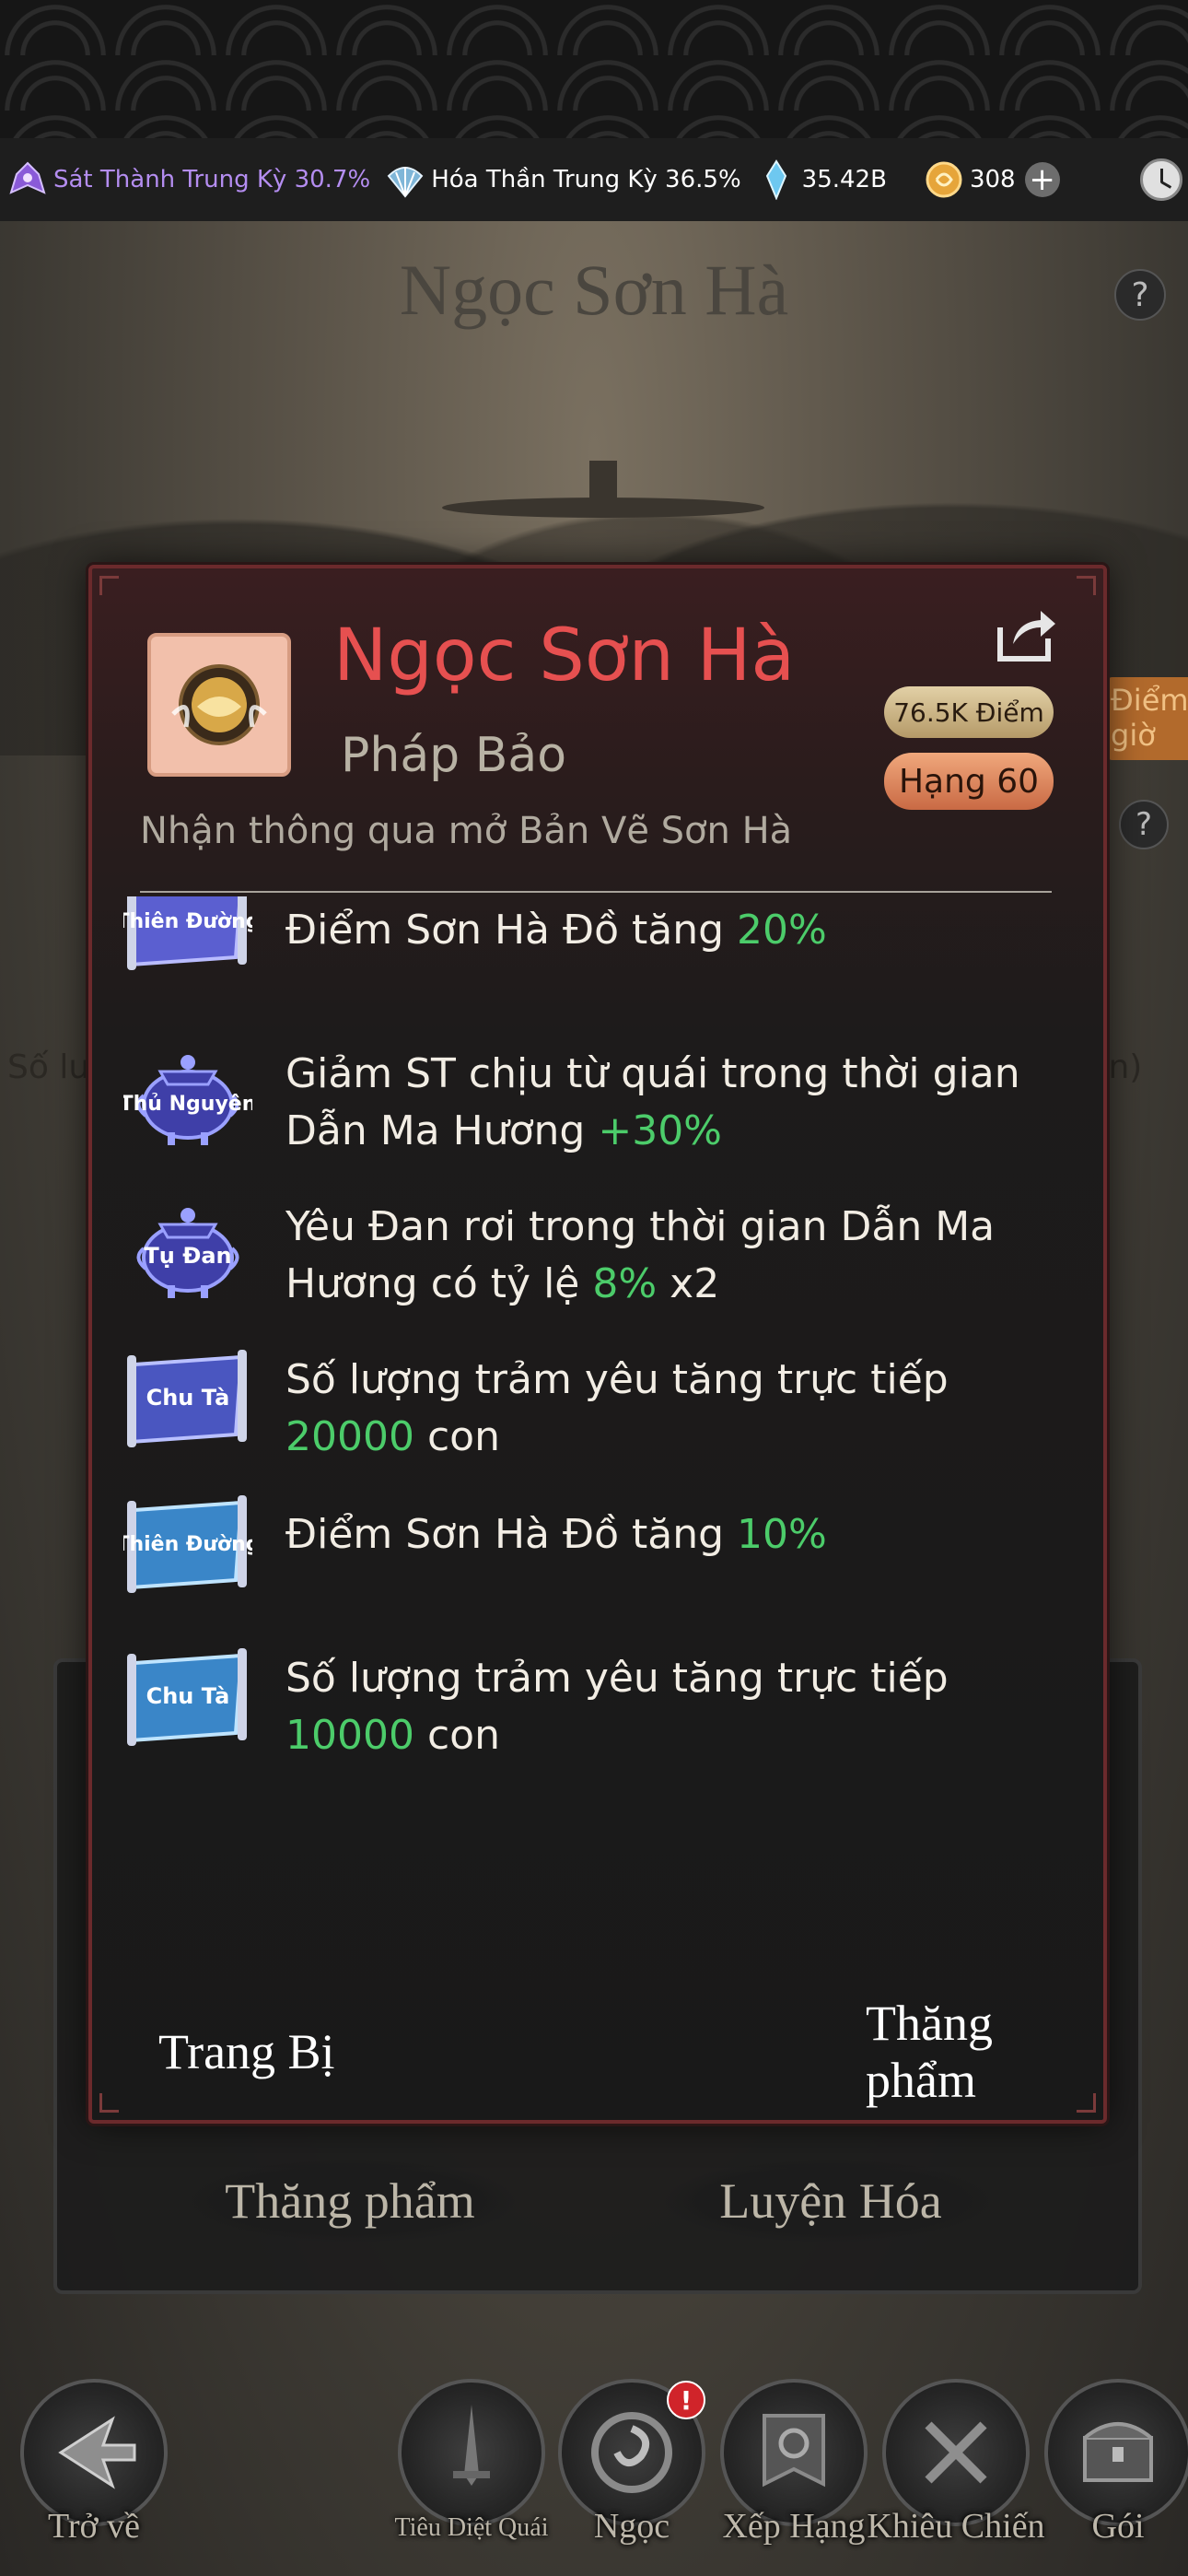 The height and width of the screenshot is (2576, 1188). What do you see at coordinates (782, 1534) in the screenshot?
I see `effect-value: 10%` at bounding box center [782, 1534].